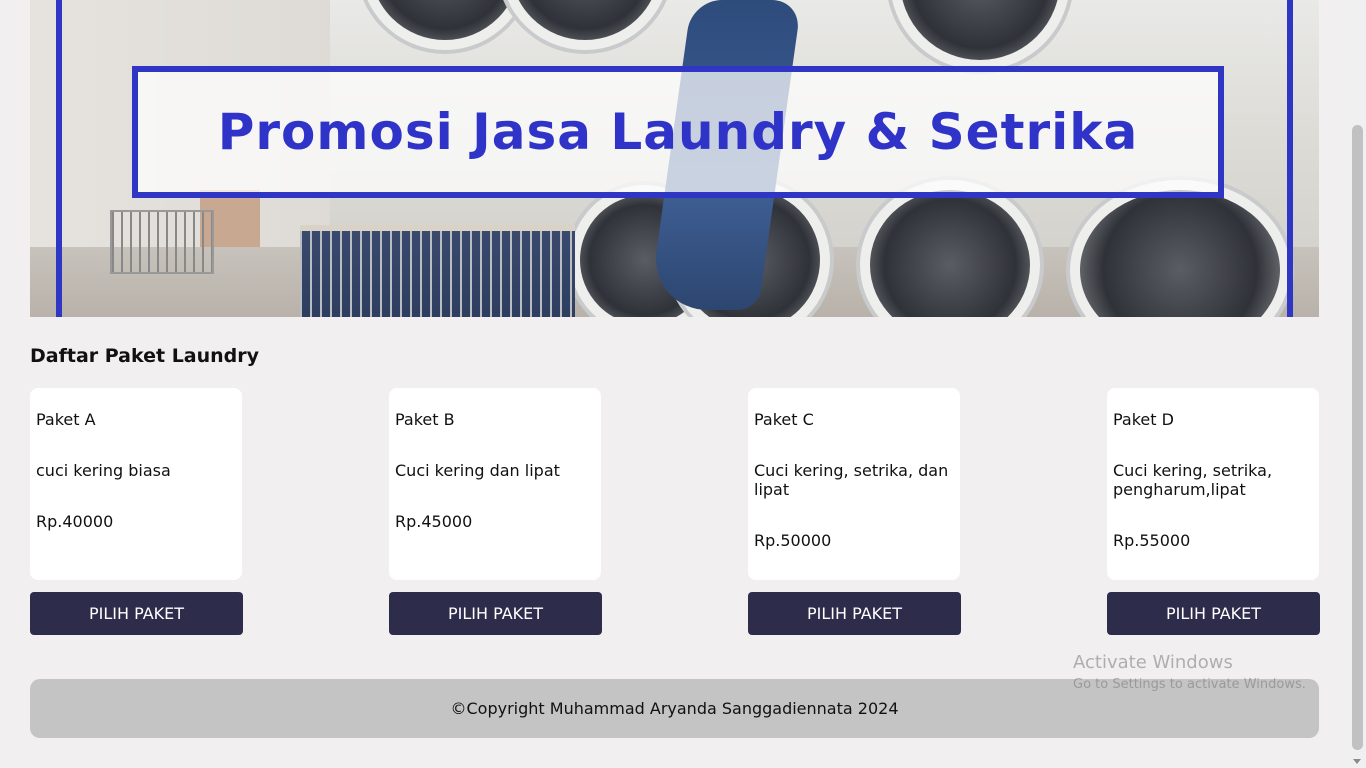 Image resolution: width=1366 pixels, height=768 pixels. What do you see at coordinates (437, 271) in the screenshot?
I see `laundry-cart-image` at bounding box center [437, 271].